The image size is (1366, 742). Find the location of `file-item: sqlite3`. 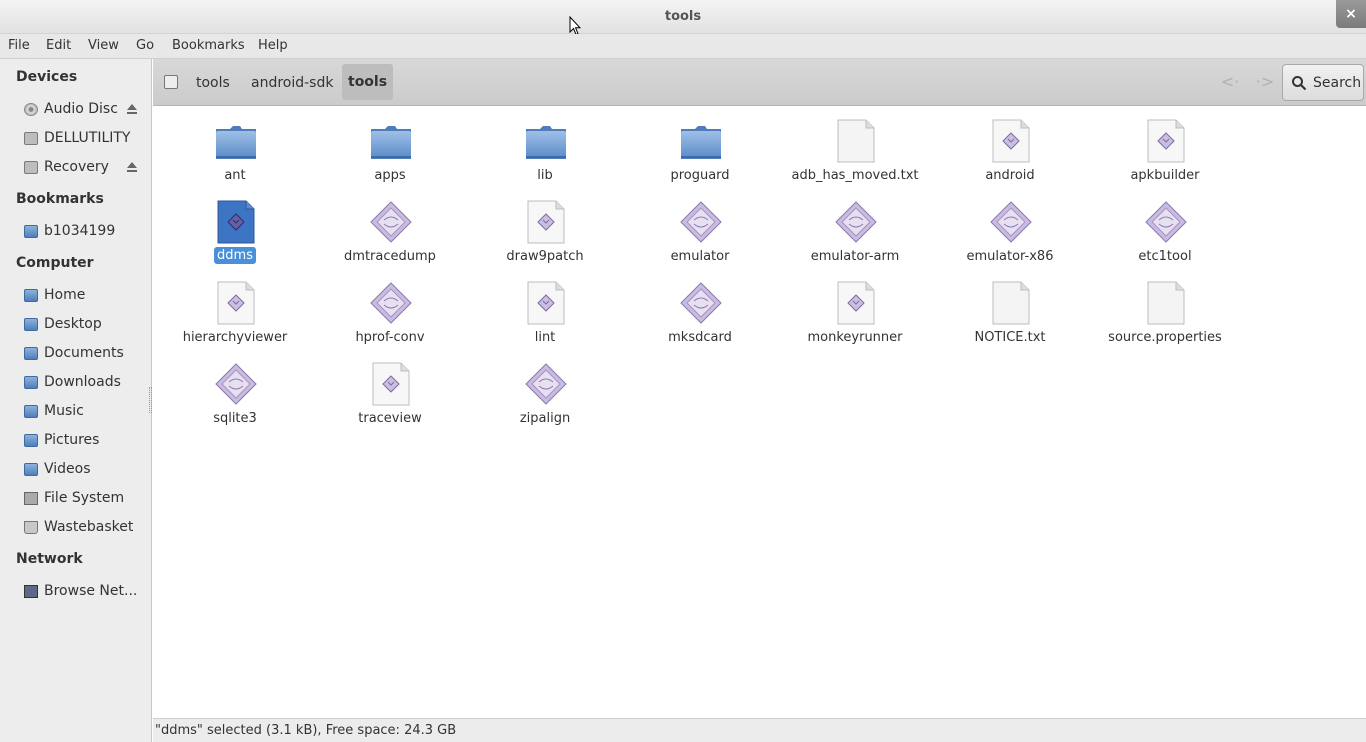

file-item: sqlite3 is located at coordinates (235, 391).